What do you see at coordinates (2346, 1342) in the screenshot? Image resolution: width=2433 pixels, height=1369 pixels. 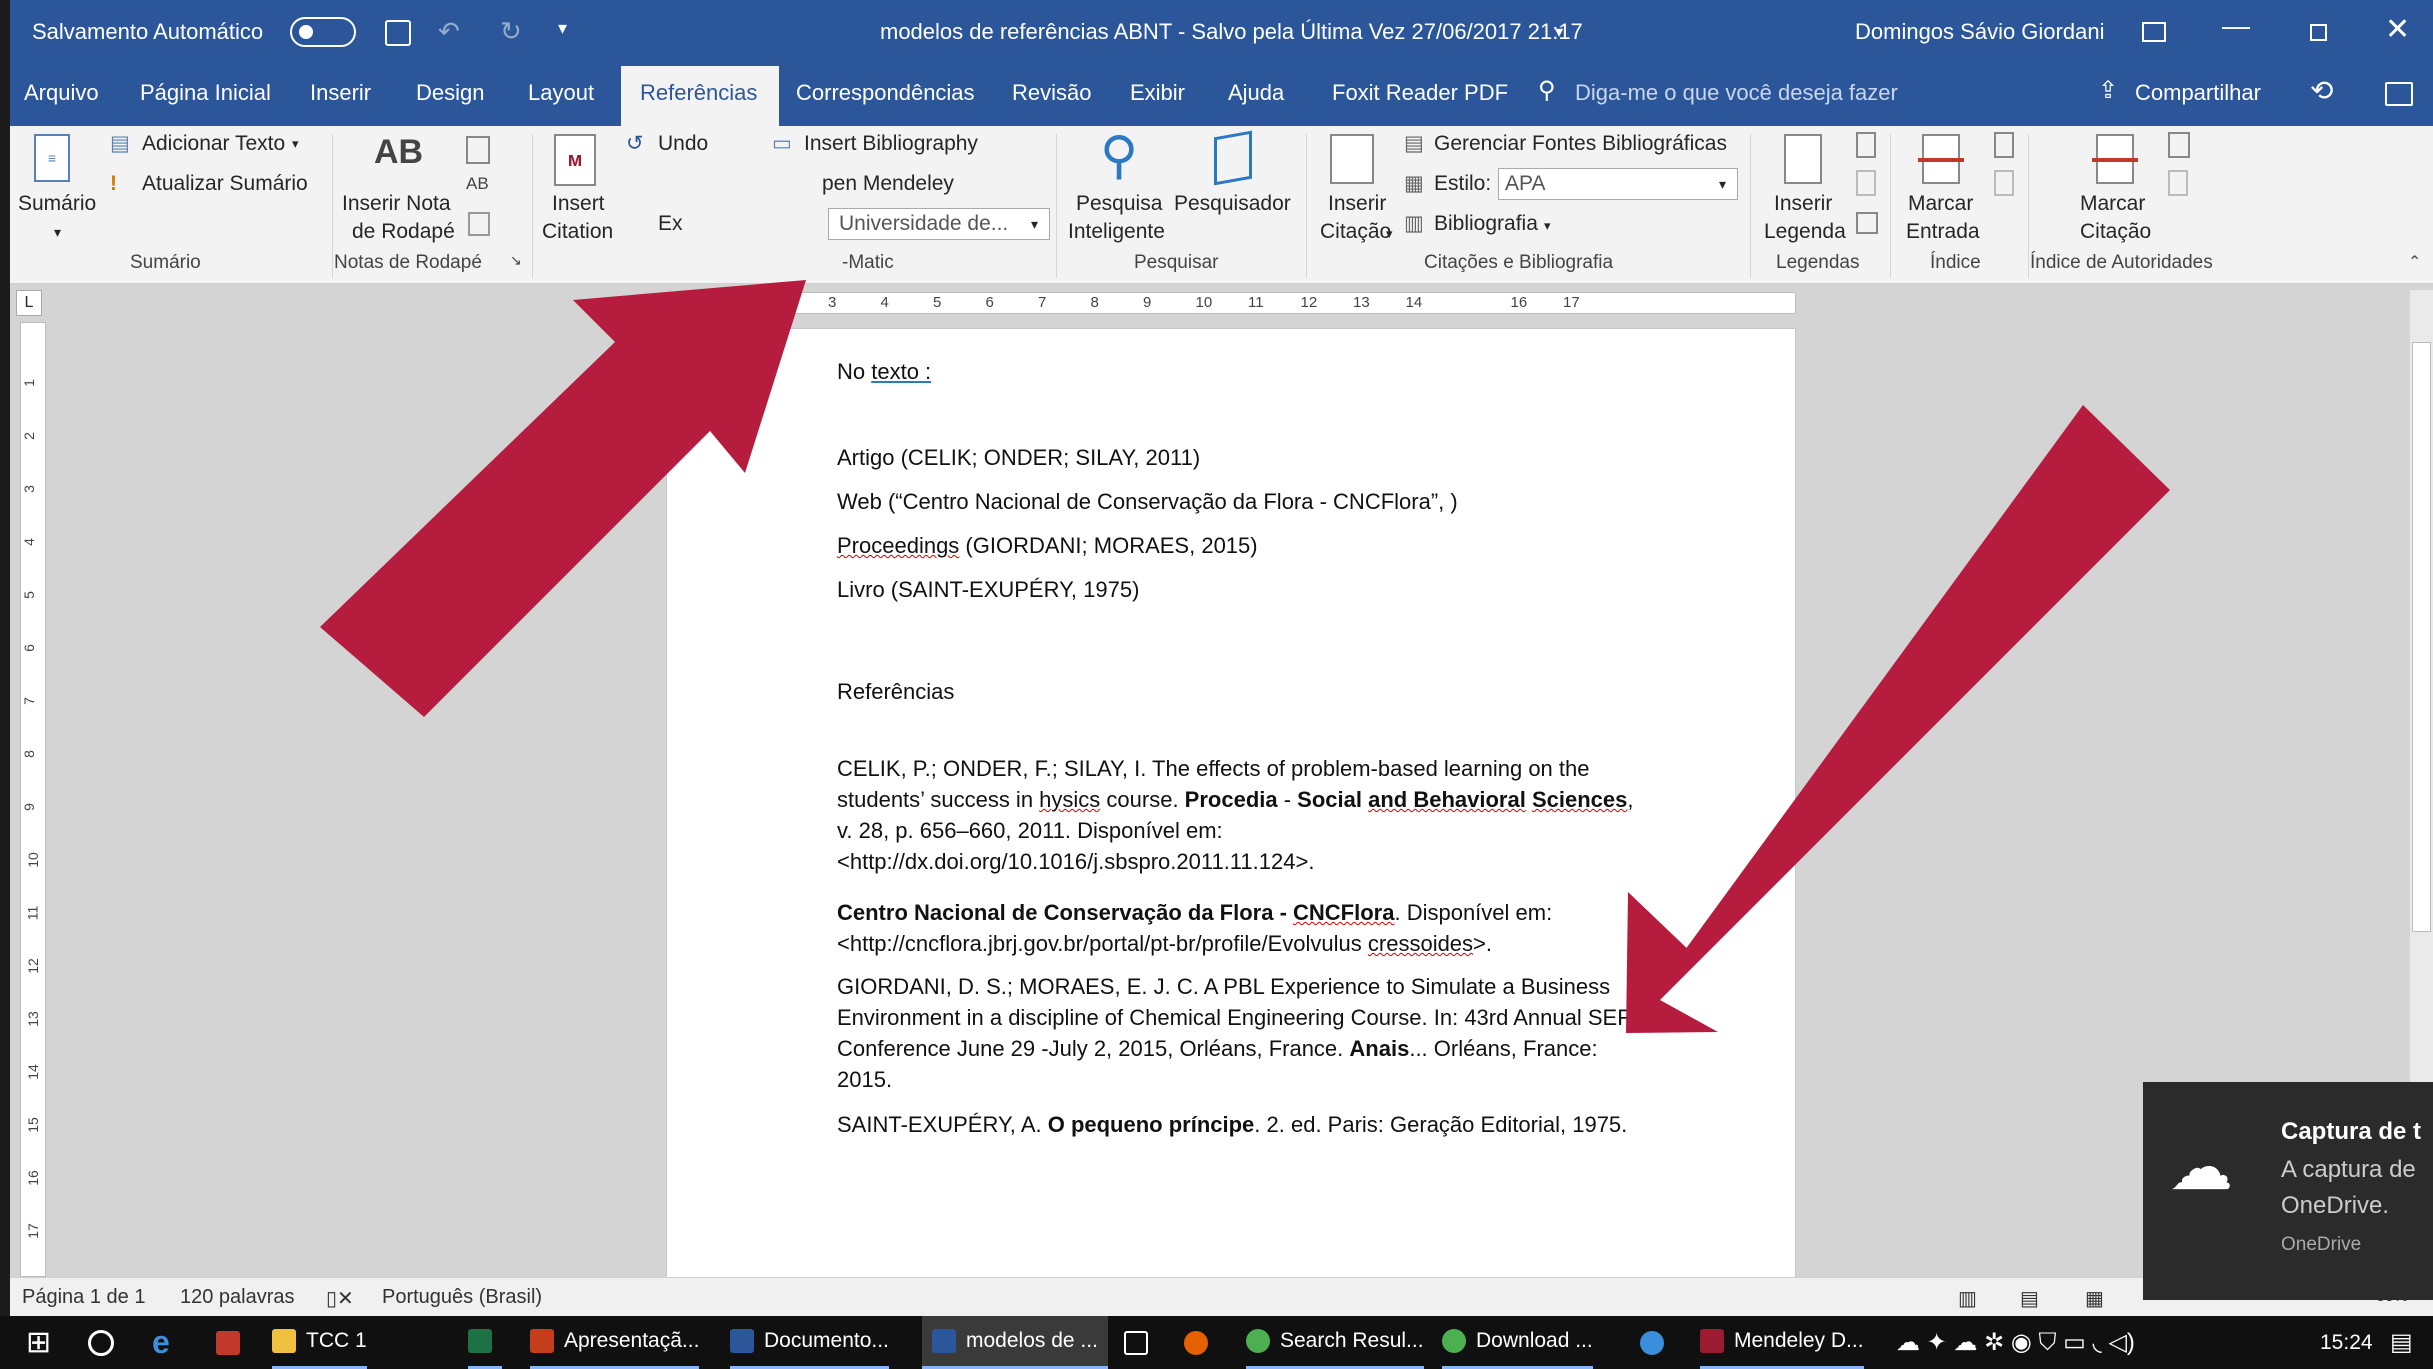 I see `clock: 15:24` at bounding box center [2346, 1342].